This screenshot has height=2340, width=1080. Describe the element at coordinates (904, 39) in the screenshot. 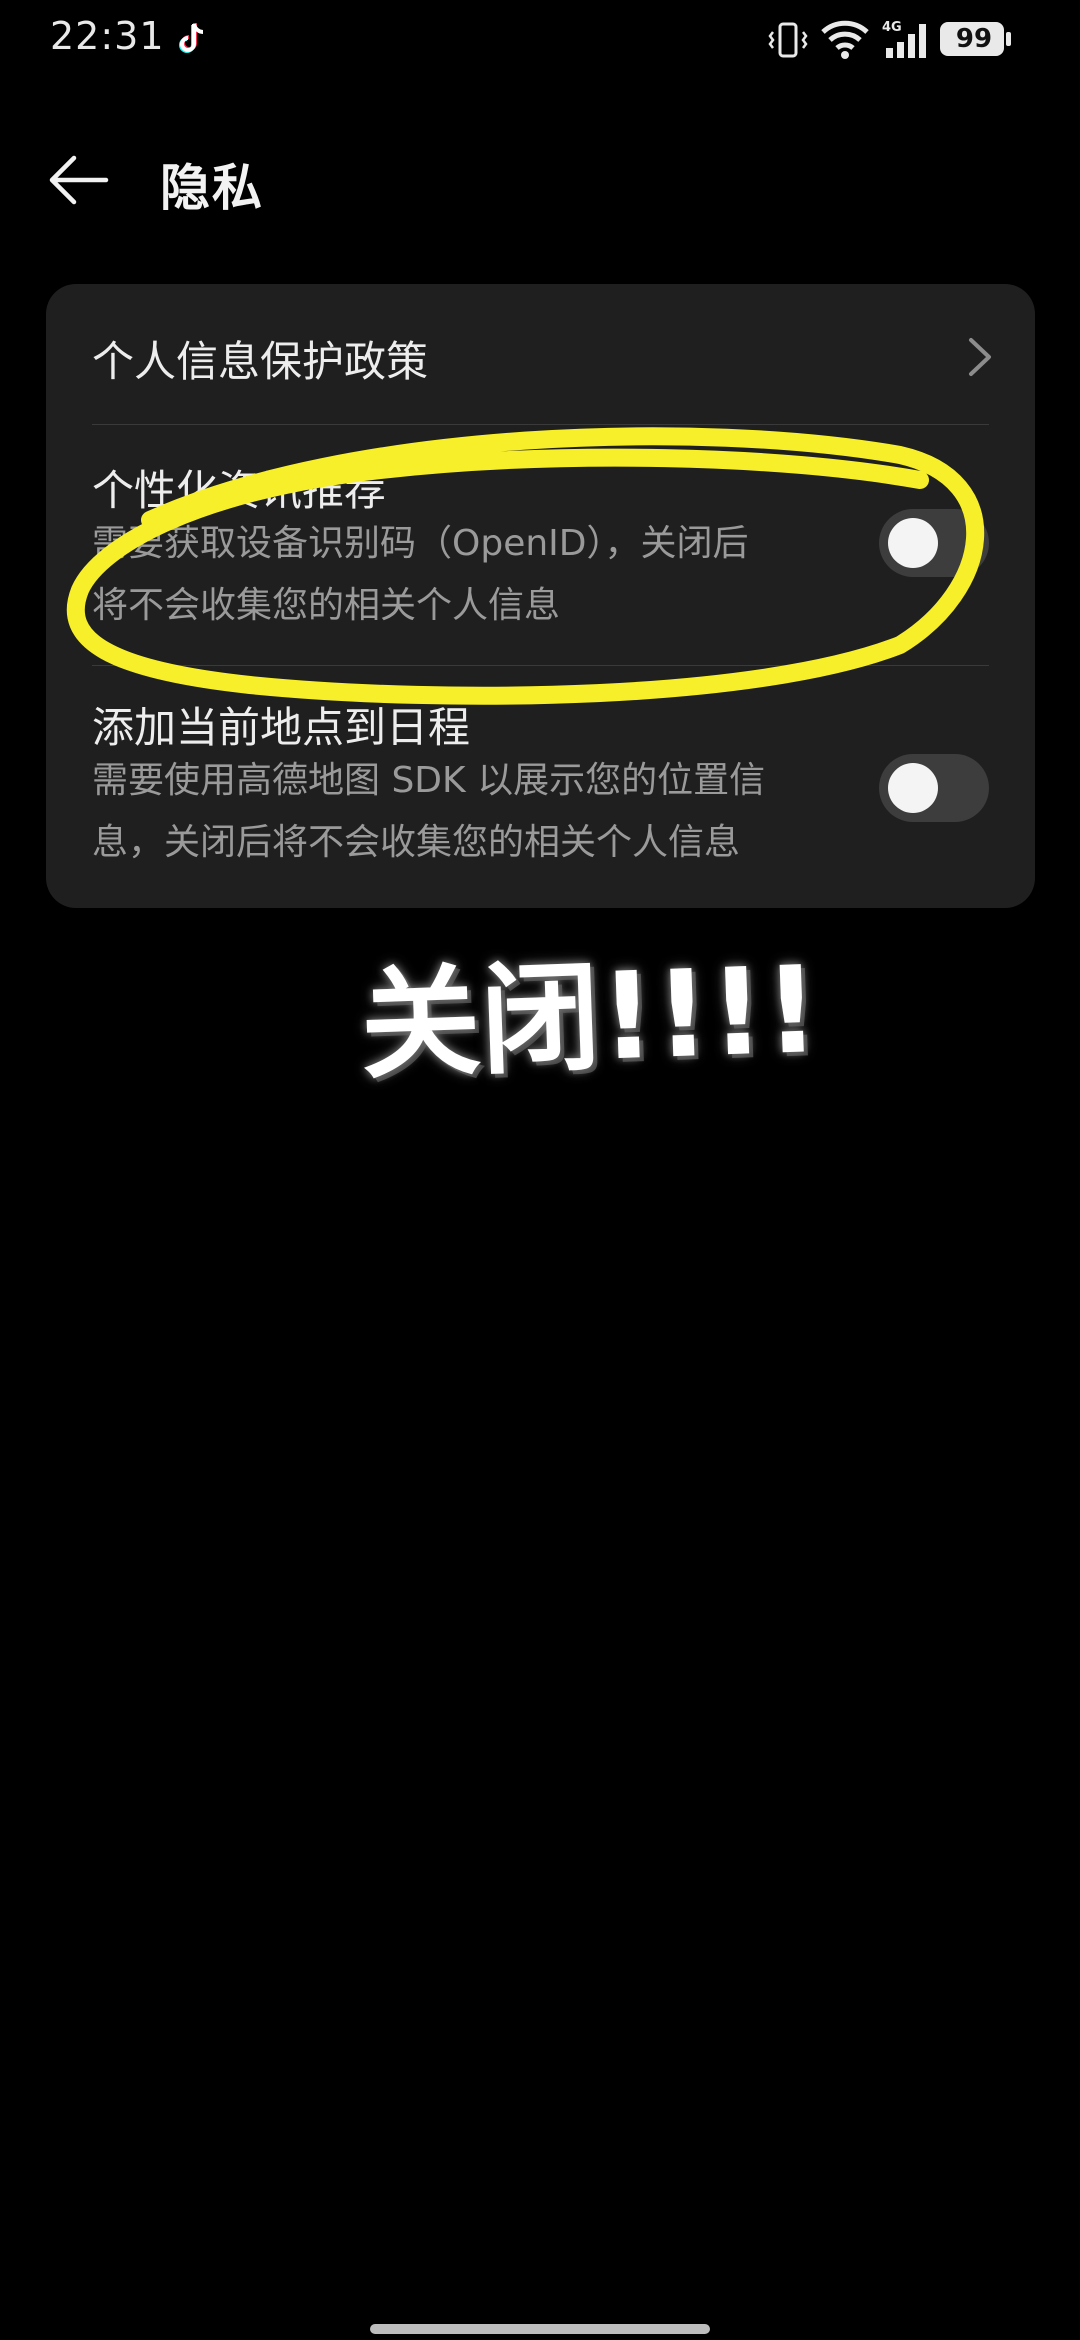

I see `signal-4g-icon: 4G` at that location.